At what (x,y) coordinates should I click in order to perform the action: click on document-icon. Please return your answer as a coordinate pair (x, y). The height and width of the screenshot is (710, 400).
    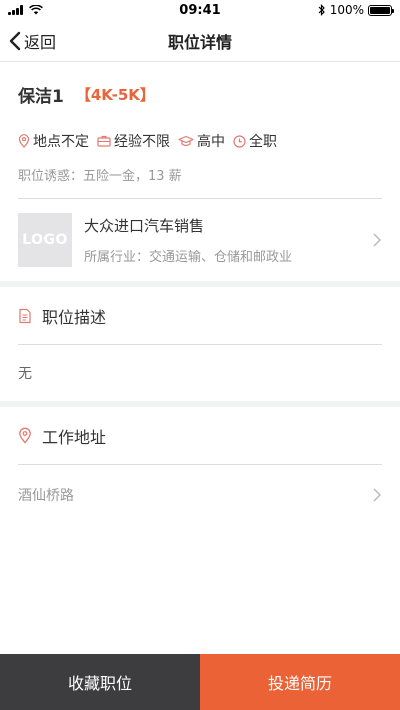
    Looking at the image, I should click on (25, 315).